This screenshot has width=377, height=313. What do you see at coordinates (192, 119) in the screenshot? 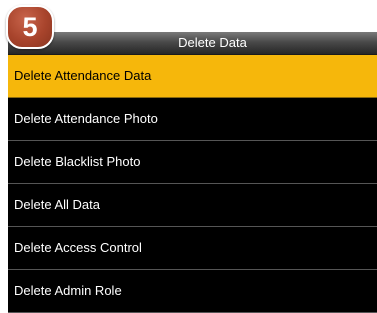
I see `menu-item-delete-attendance-photo: Delete Attendance Photo` at bounding box center [192, 119].